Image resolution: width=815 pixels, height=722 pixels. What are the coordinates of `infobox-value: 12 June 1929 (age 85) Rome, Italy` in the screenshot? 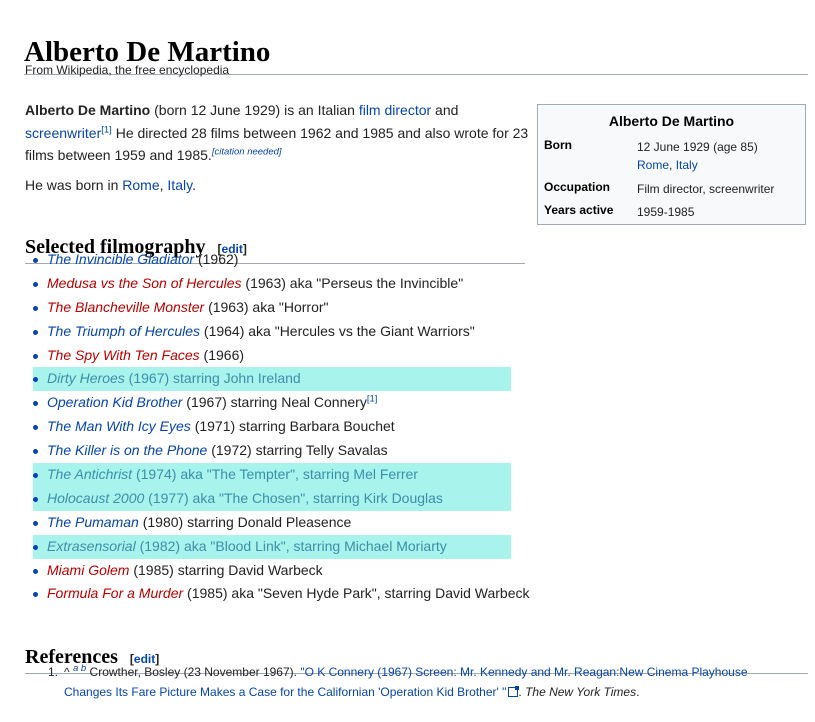 It's located at (721, 156).